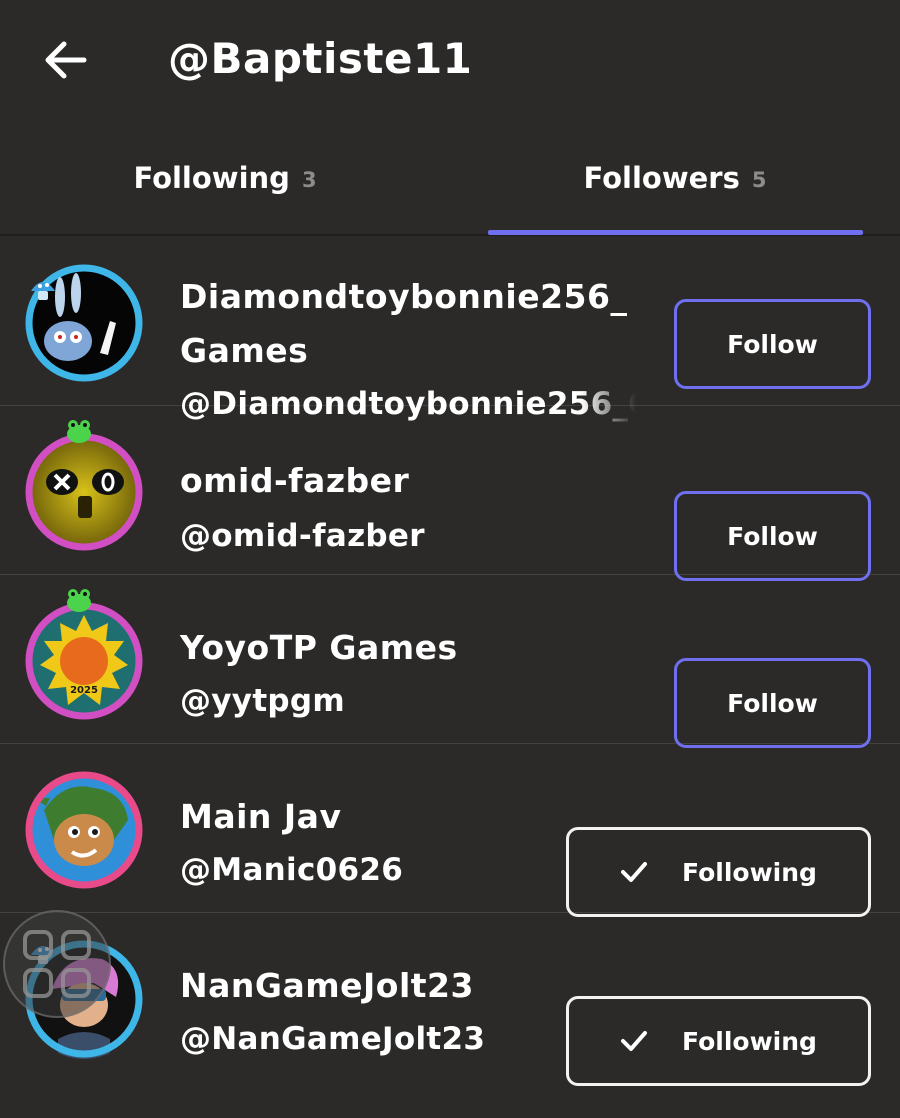 The height and width of the screenshot is (1118, 900). I want to click on tab-followers-label: Followers, so click(661, 178).